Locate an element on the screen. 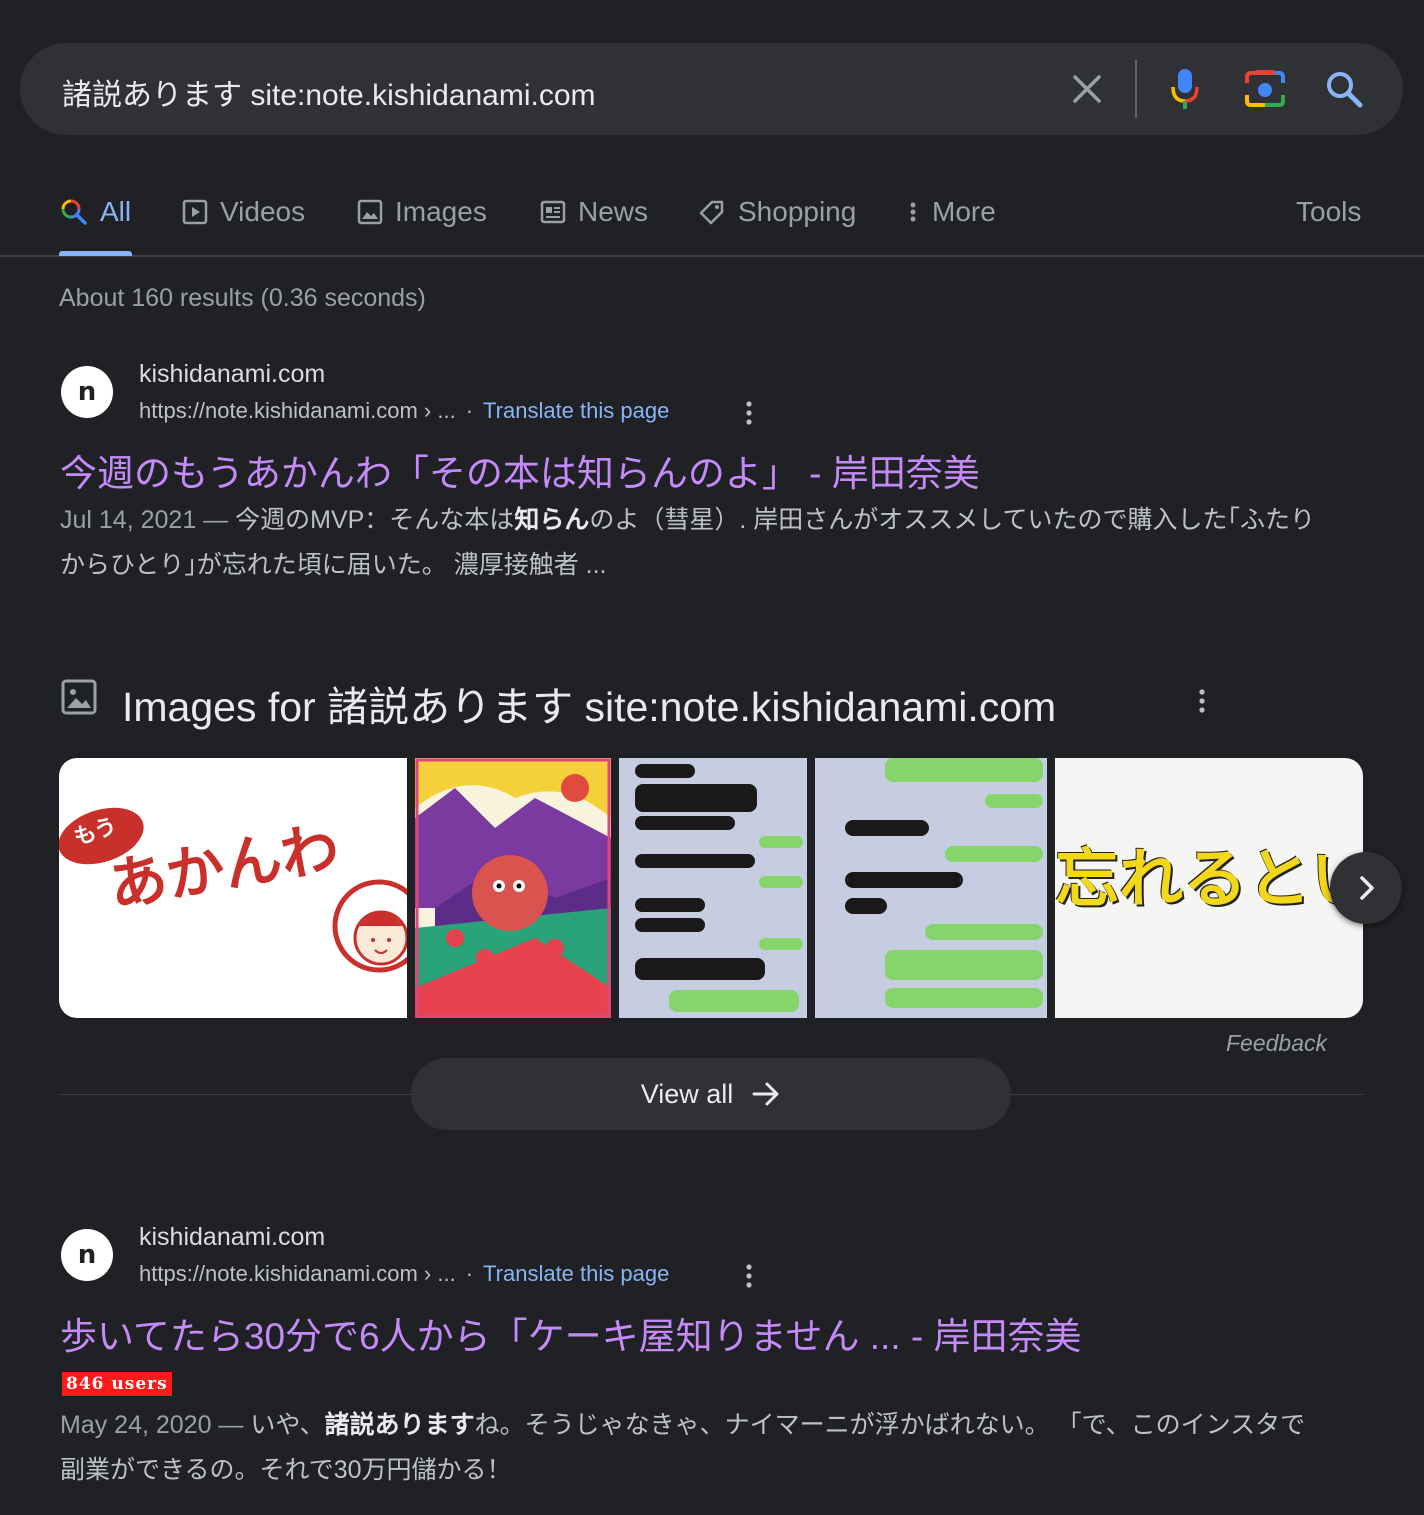 The image size is (1424, 1515). tab-all: All is located at coordinates (95, 212).